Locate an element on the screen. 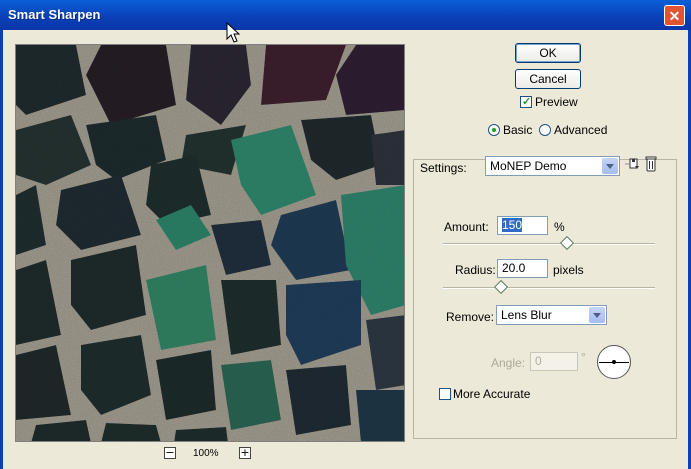 This screenshot has height=469, width=691. radius-unit: pixels is located at coordinates (568, 270).